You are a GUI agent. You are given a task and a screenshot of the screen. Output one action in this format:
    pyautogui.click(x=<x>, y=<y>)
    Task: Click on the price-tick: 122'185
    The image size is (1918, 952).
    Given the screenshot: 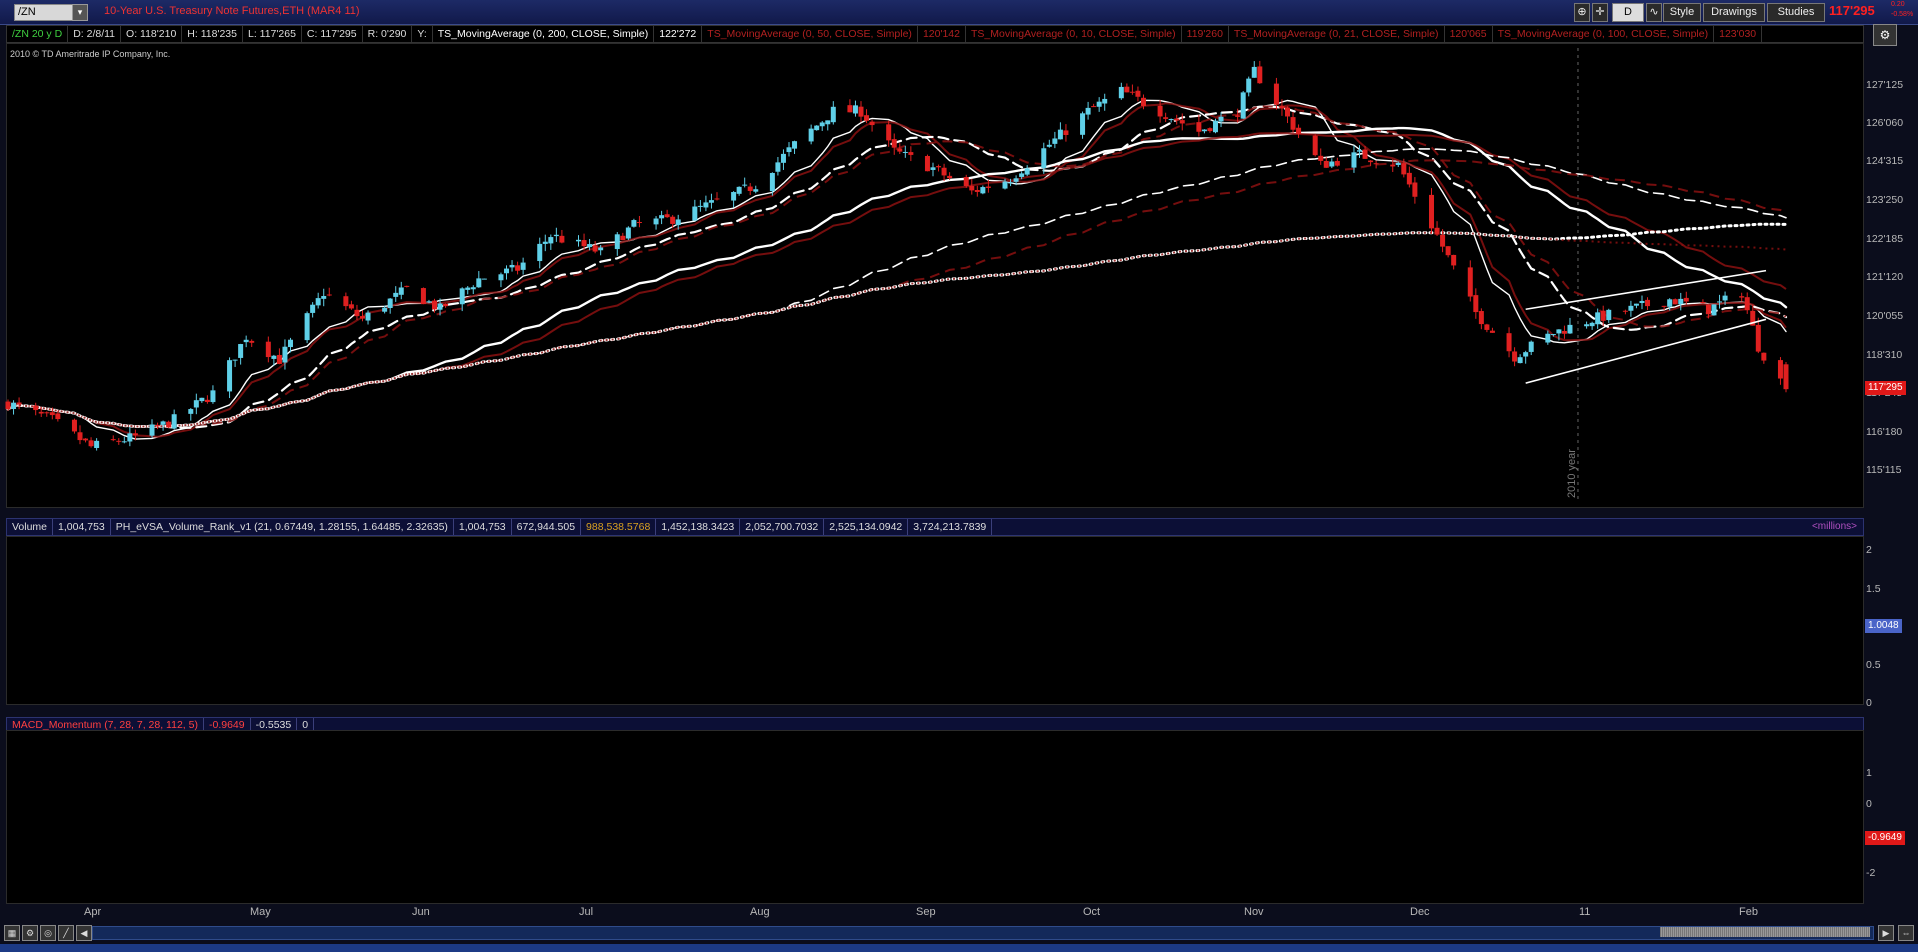 What is the action you would take?
    pyautogui.click(x=1885, y=239)
    